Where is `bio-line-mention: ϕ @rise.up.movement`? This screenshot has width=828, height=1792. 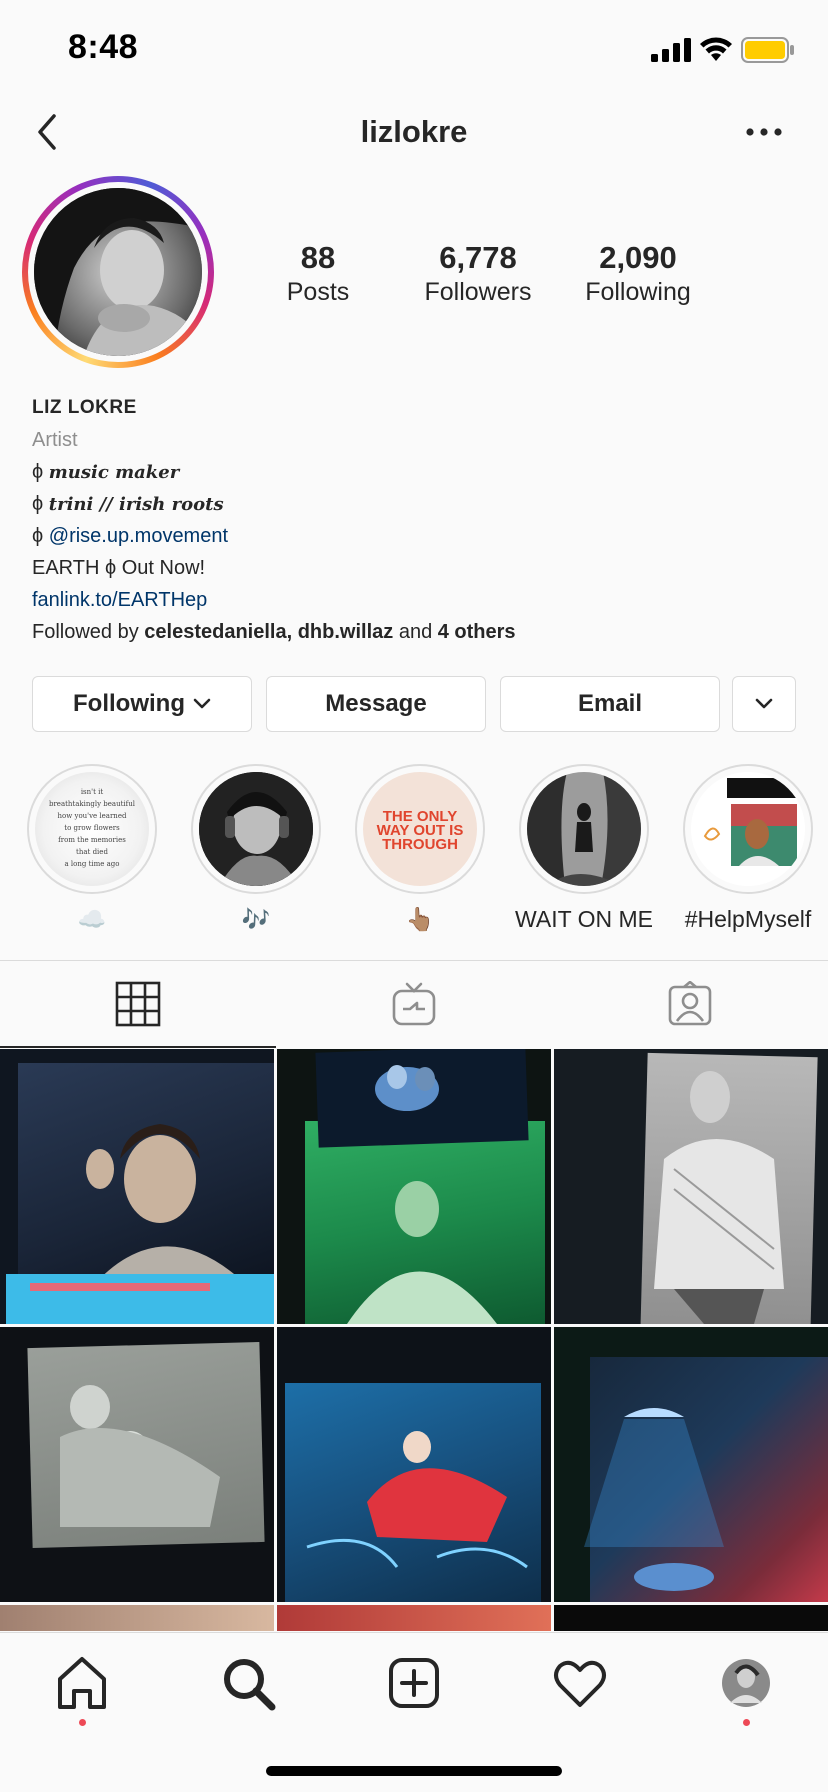 bio-line-mention: ϕ @rise.up.movement is located at coordinates (412, 536).